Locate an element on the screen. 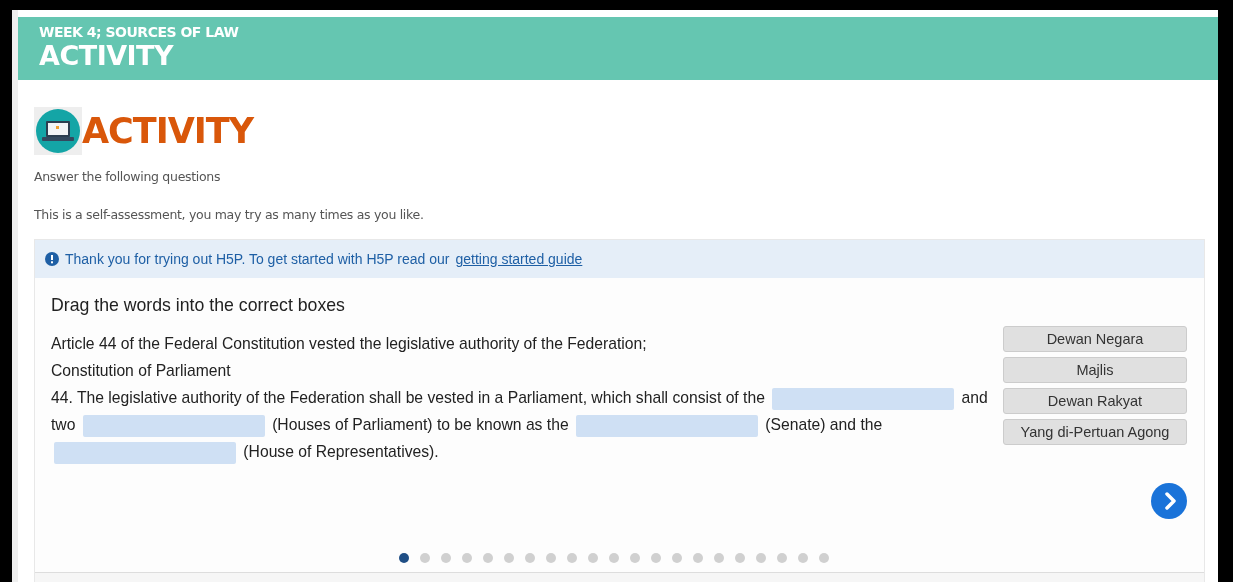 The height and width of the screenshot is (582, 1233). header-title: ACTIVITY is located at coordinates (107, 56).